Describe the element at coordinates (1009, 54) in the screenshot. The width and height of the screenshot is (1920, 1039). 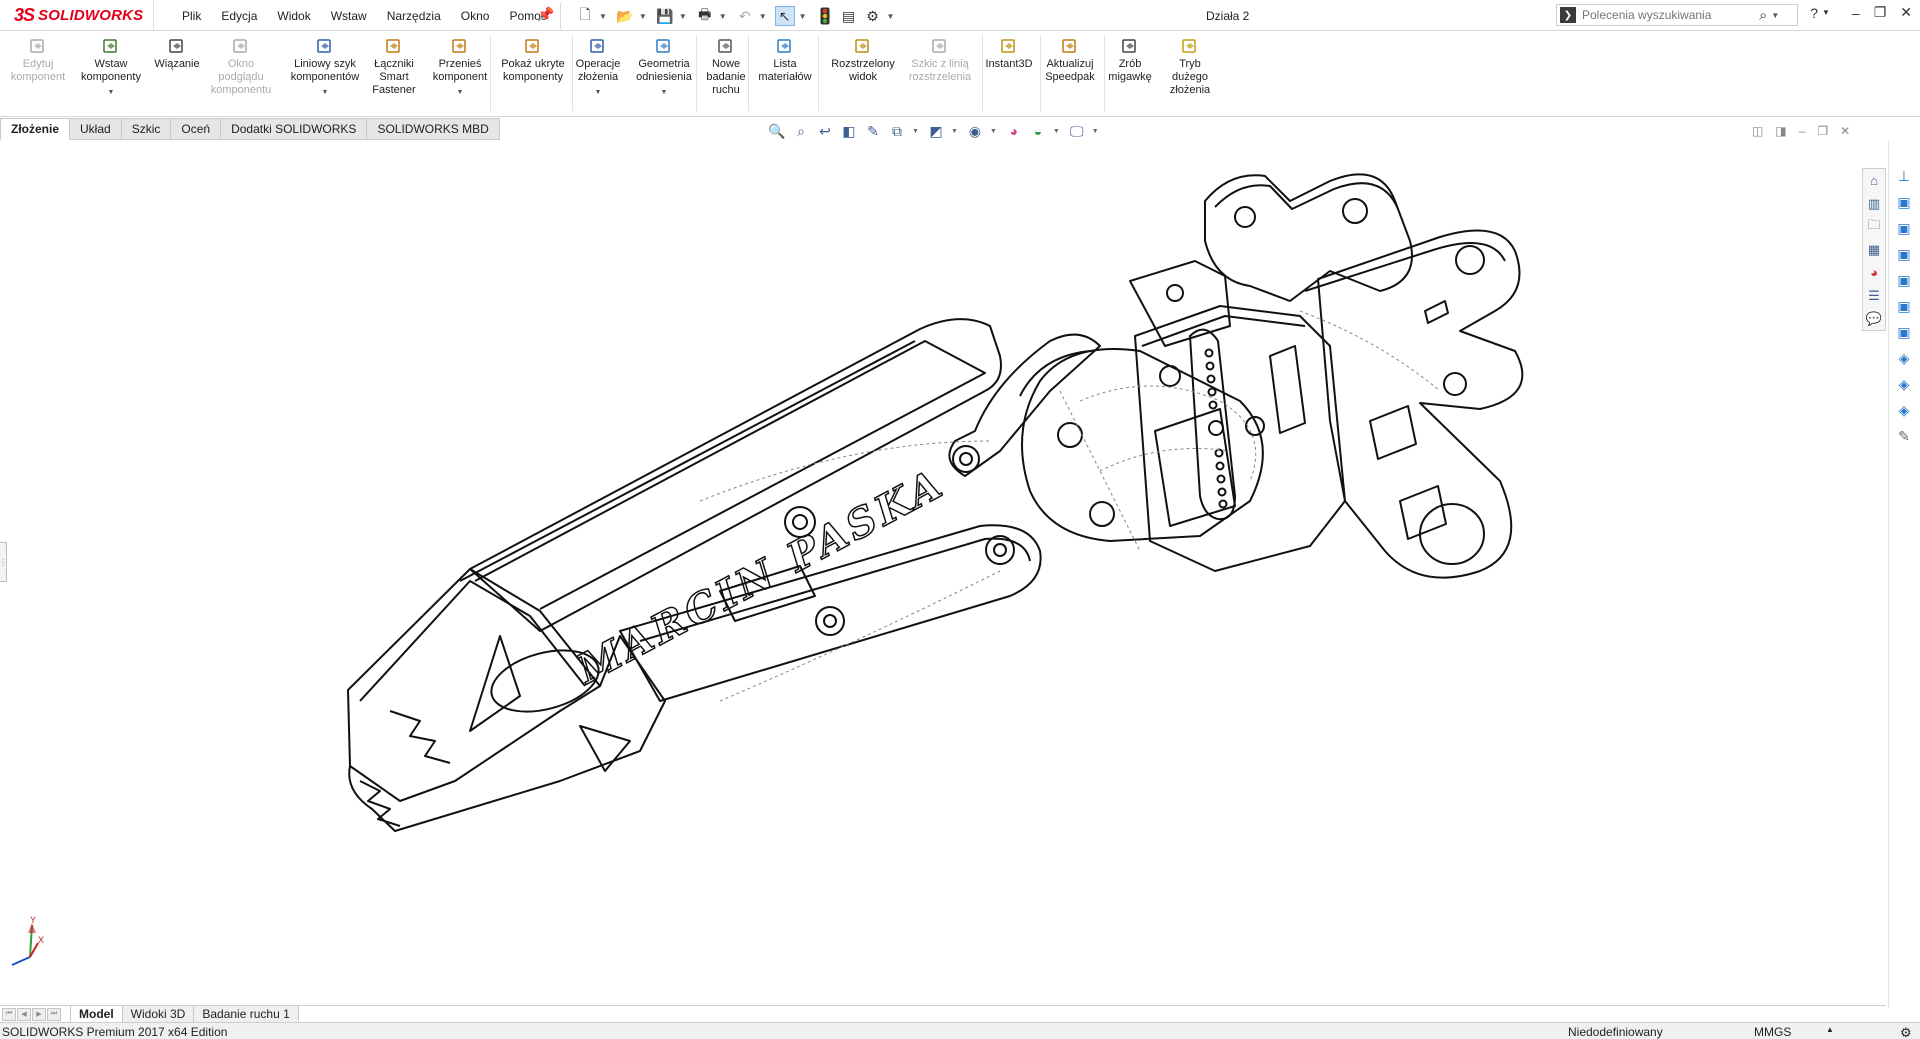
I see `ribbon-button-instant3d: Instant3D` at that location.